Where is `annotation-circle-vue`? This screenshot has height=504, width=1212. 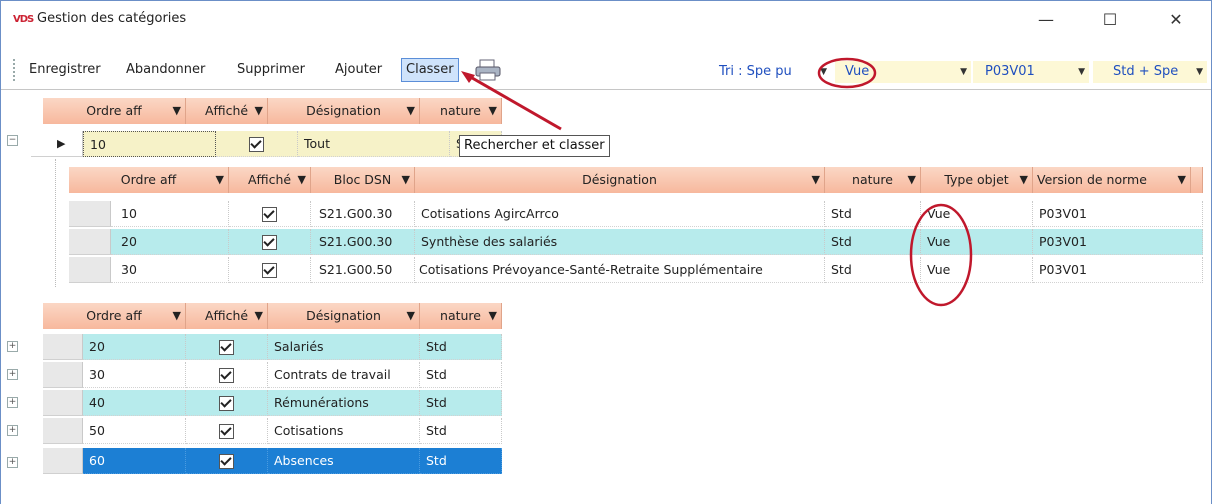
annotation-circle-vue is located at coordinates (847, 73).